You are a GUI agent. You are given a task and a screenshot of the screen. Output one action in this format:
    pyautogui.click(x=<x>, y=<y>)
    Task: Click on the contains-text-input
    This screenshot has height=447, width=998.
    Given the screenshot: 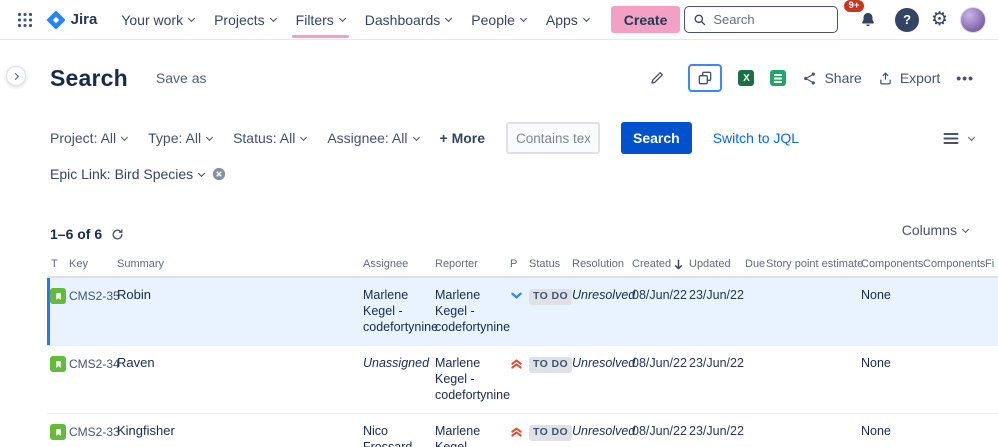 What is the action you would take?
    pyautogui.click(x=553, y=138)
    